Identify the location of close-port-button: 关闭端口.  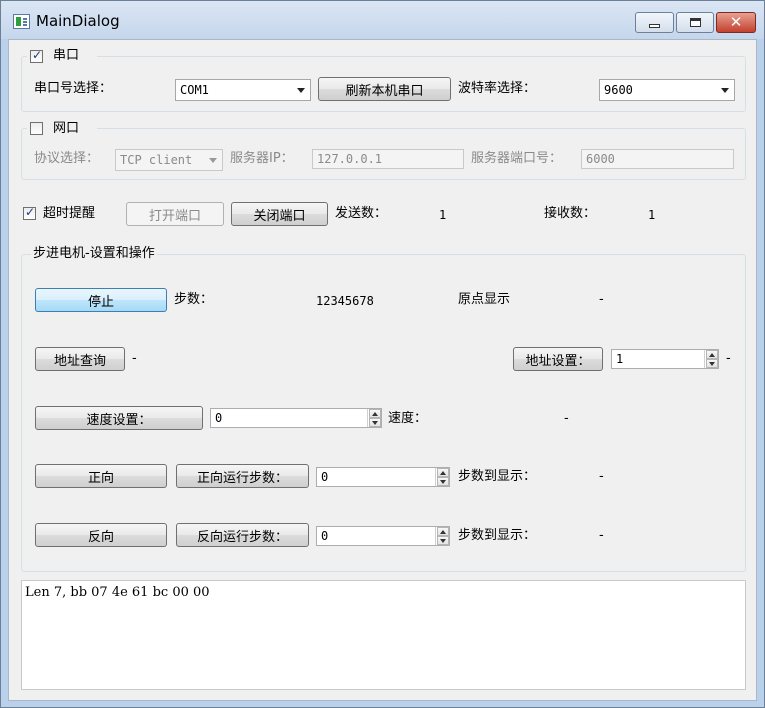
(279, 214).